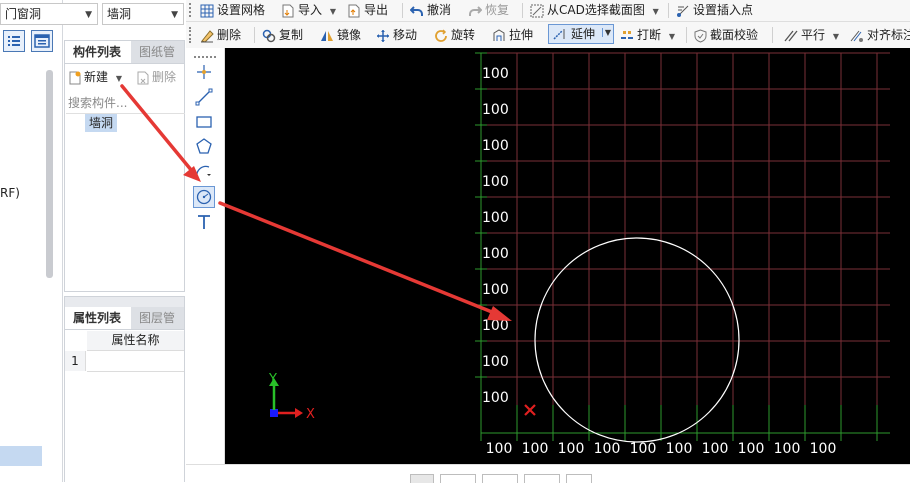 This screenshot has width=910, height=483. I want to click on rotate-label: 旋转, so click(463, 35).